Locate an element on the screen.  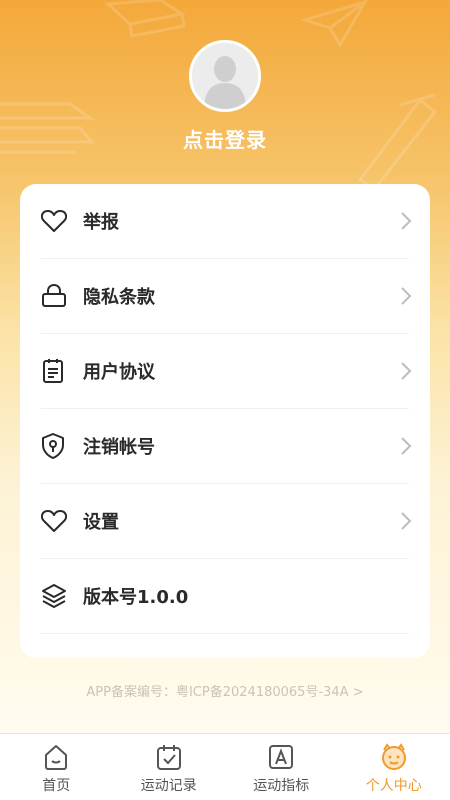
calendar-check-icon is located at coordinates (169, 757).